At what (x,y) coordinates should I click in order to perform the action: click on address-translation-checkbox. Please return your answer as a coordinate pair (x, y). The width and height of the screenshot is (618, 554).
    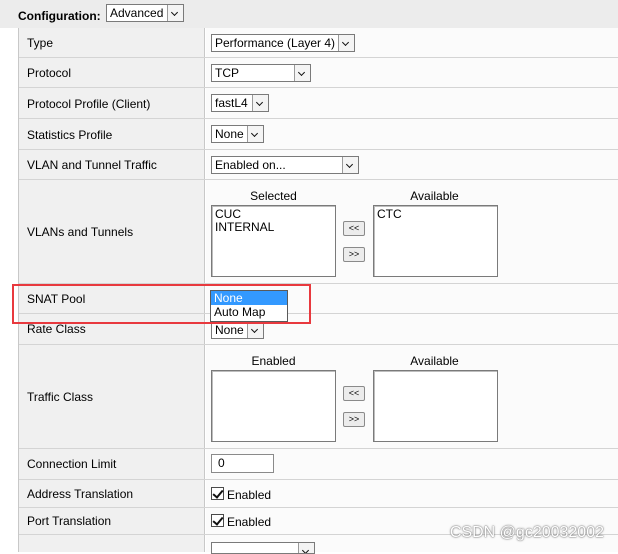
    Looking at the image, I should click on (217, 493).